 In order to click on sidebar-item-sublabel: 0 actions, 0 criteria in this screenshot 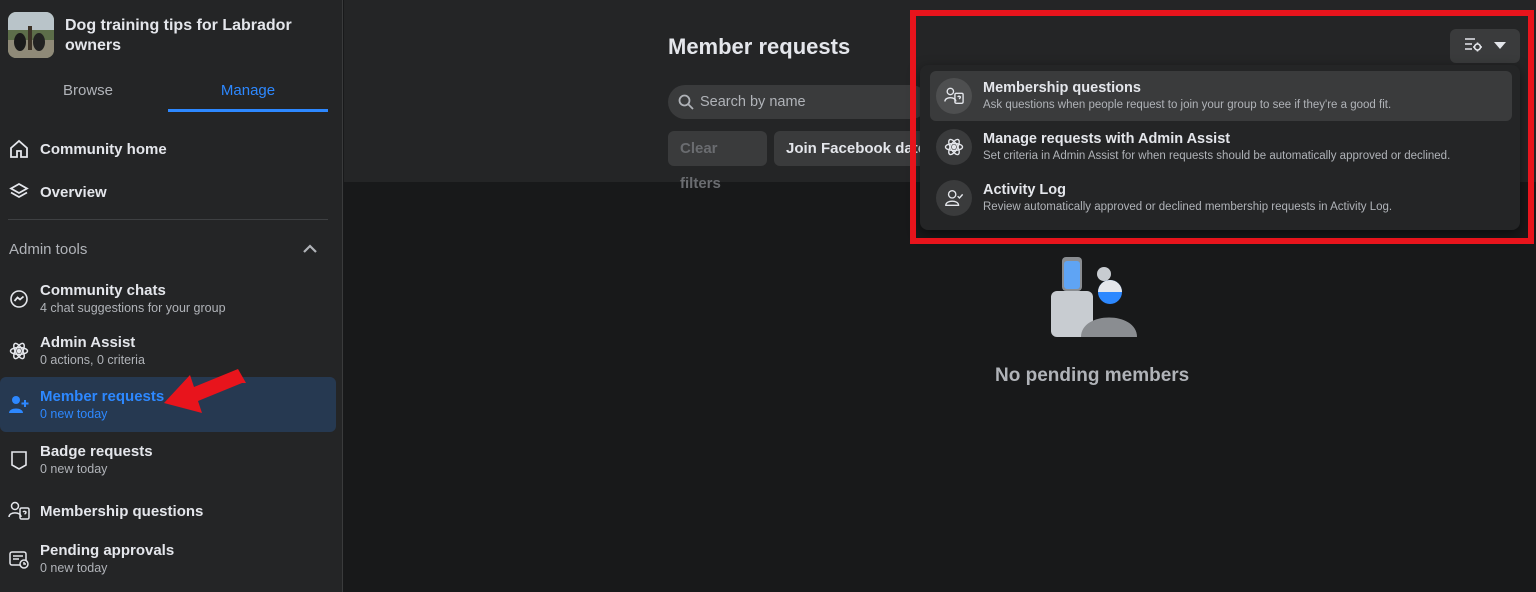, I will do `click(92, 360)`.